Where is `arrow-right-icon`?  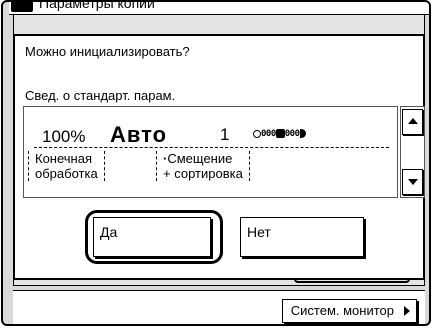
arrow-right-icon is located at coordinates (407, 311).